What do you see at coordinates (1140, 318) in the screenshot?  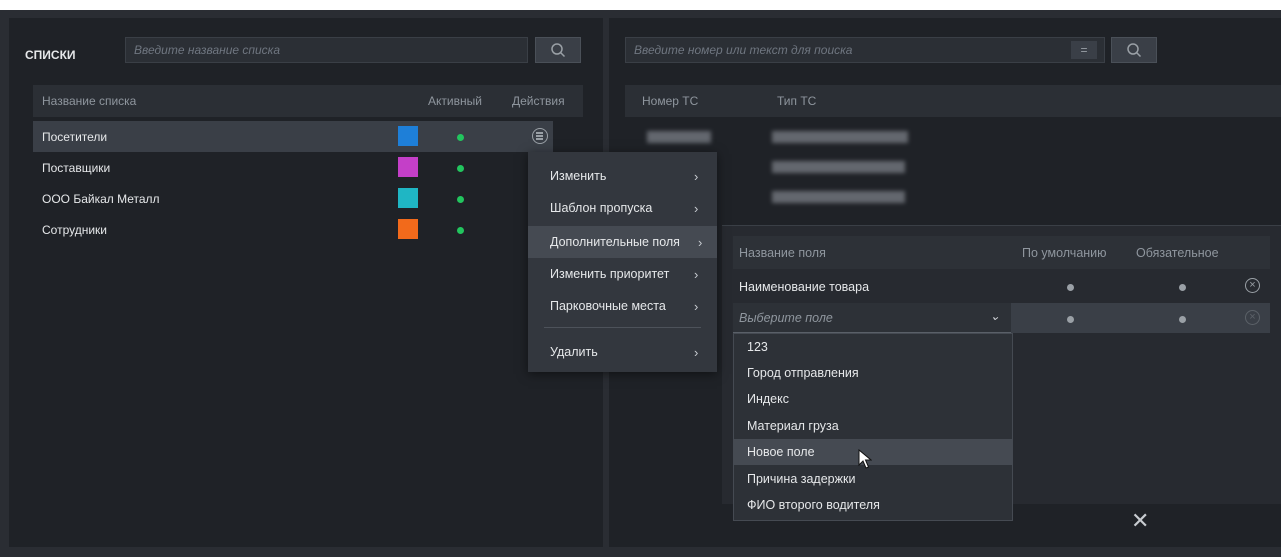 I see `new-field-row: ×` at bounding box center [1140, 318].